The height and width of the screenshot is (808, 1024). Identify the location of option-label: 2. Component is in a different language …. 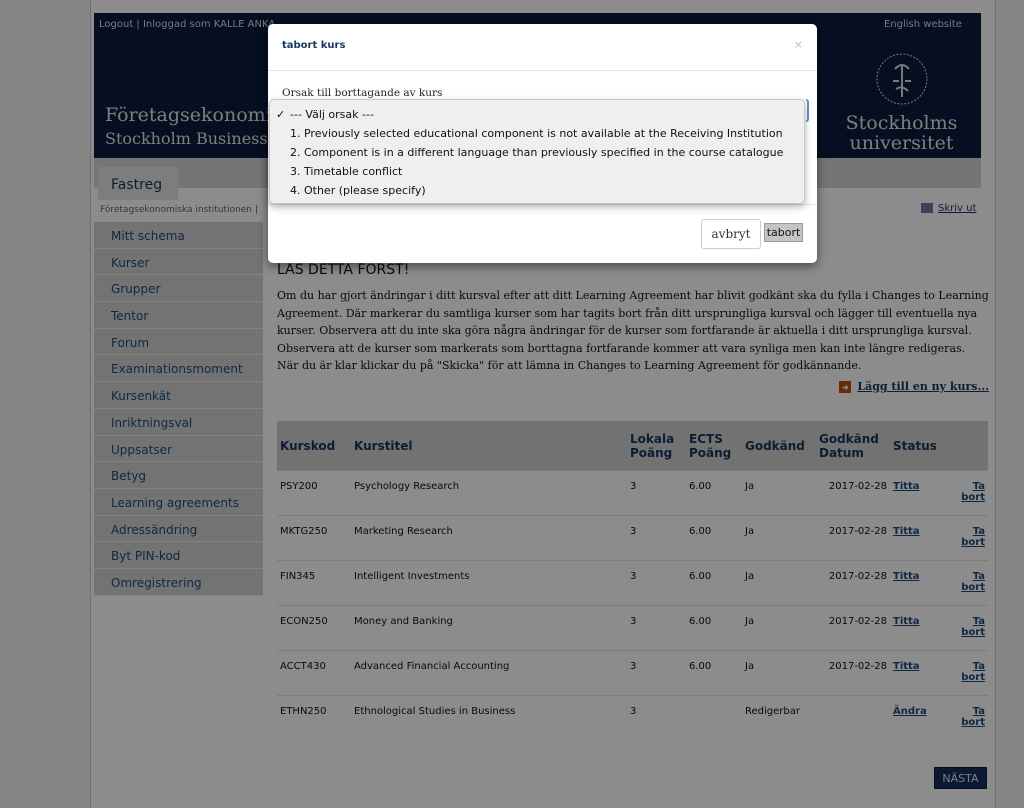
(537, 152).